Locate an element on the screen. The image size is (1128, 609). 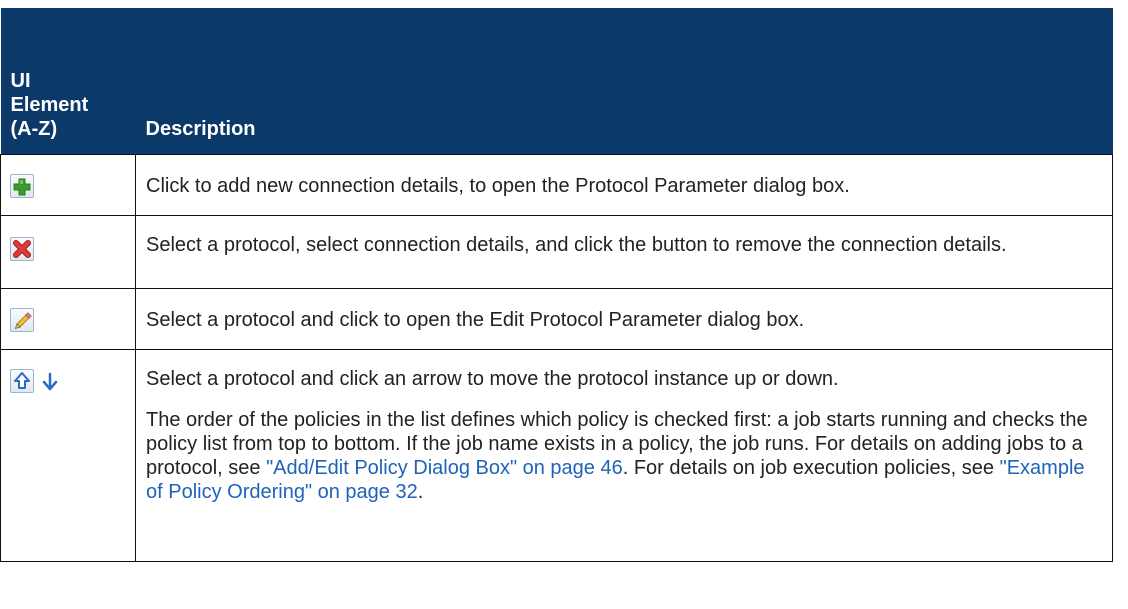
remove-icon is located at coordinates (22, 248).